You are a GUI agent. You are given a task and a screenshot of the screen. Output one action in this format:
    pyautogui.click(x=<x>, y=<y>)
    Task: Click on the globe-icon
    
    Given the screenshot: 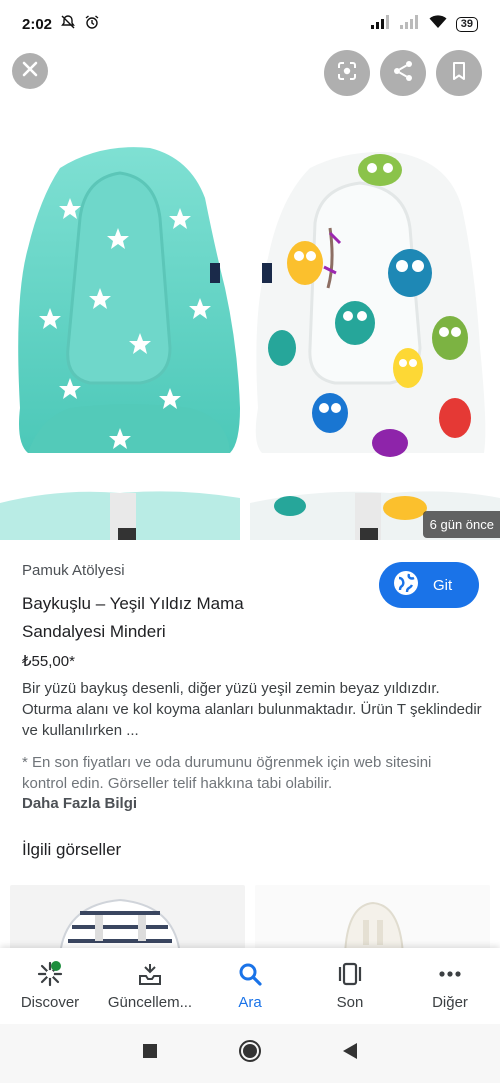 What is the action you would take?
    pyautogui.click(x=406, y=585)
    